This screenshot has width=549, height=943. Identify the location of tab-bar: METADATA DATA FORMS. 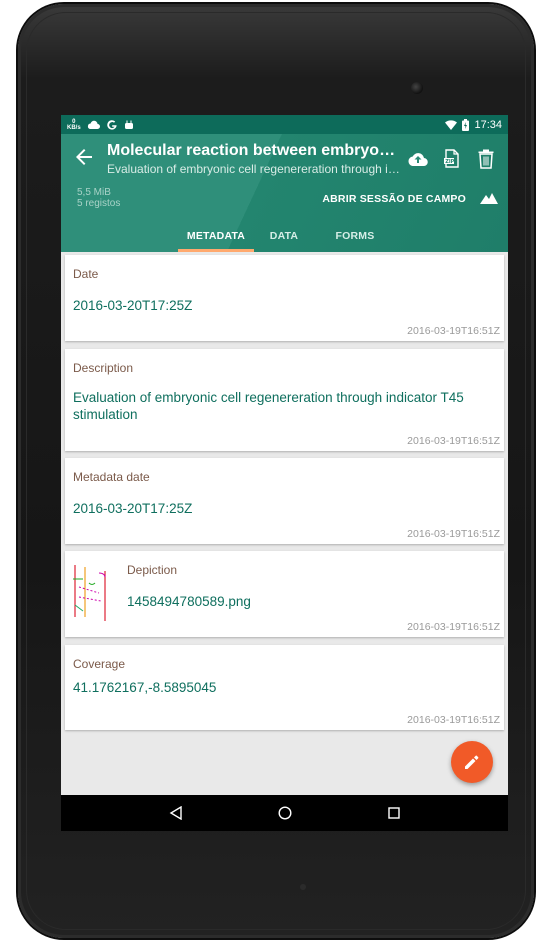
(284, 236).